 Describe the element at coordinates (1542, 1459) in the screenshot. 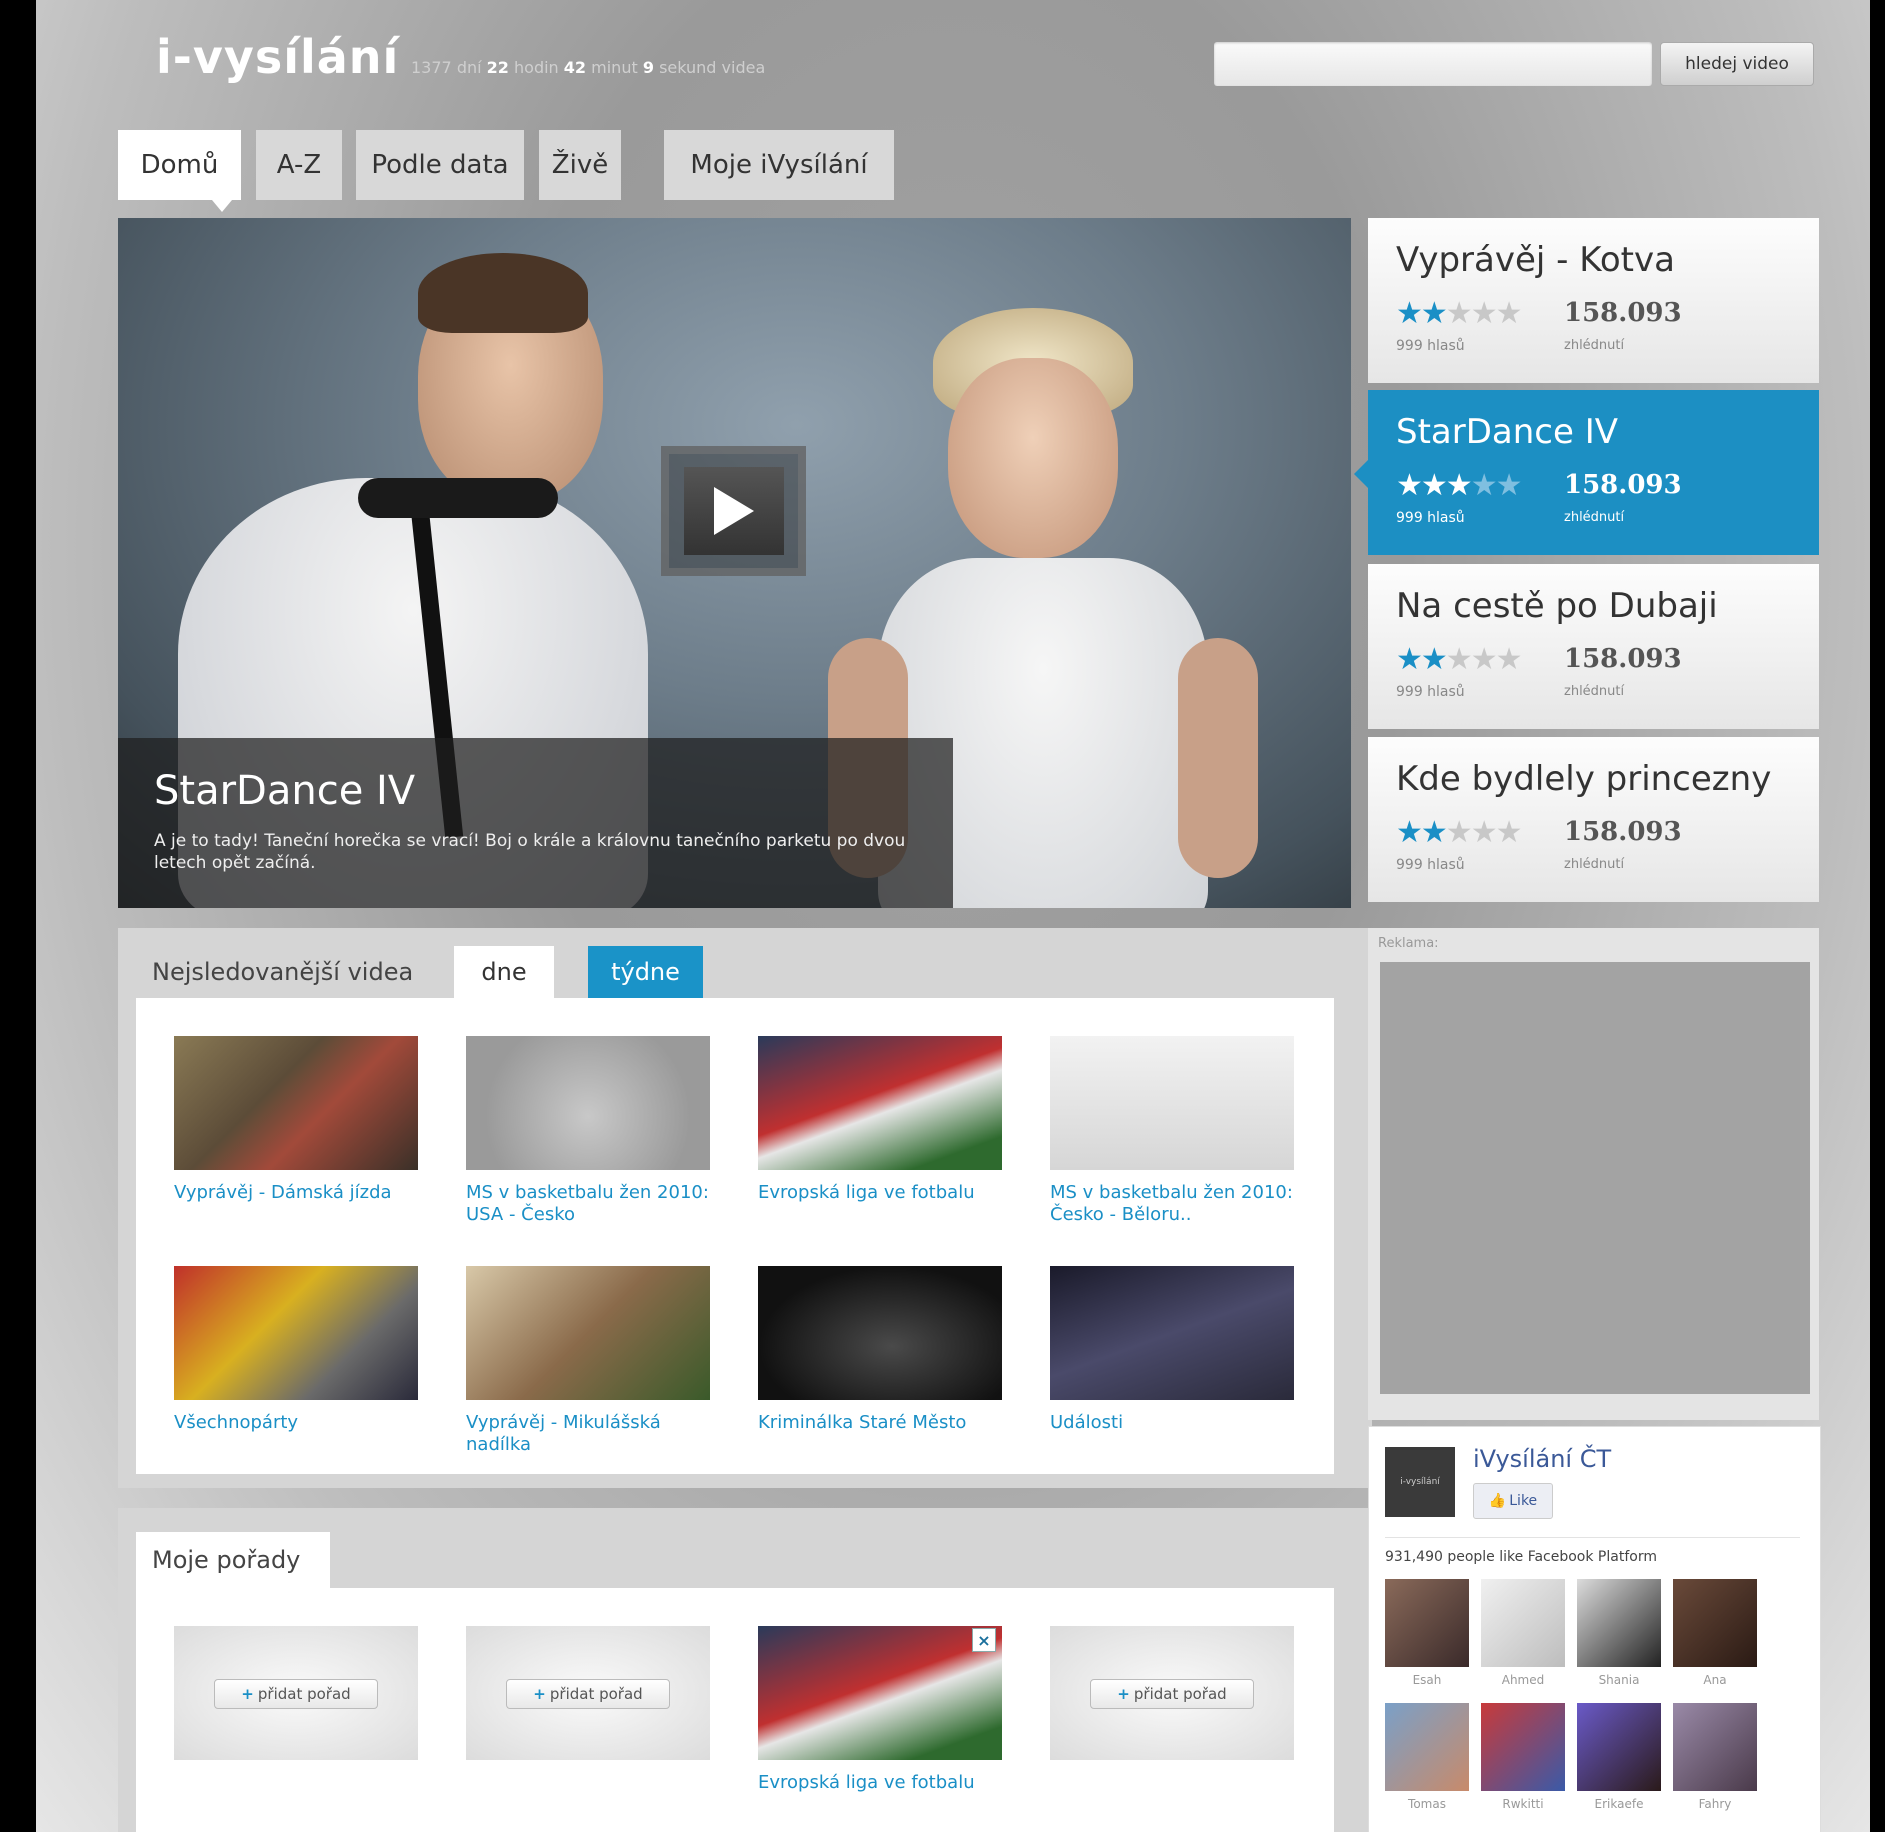

I see `facebook-page-name: iVysílání ČT` at that location.